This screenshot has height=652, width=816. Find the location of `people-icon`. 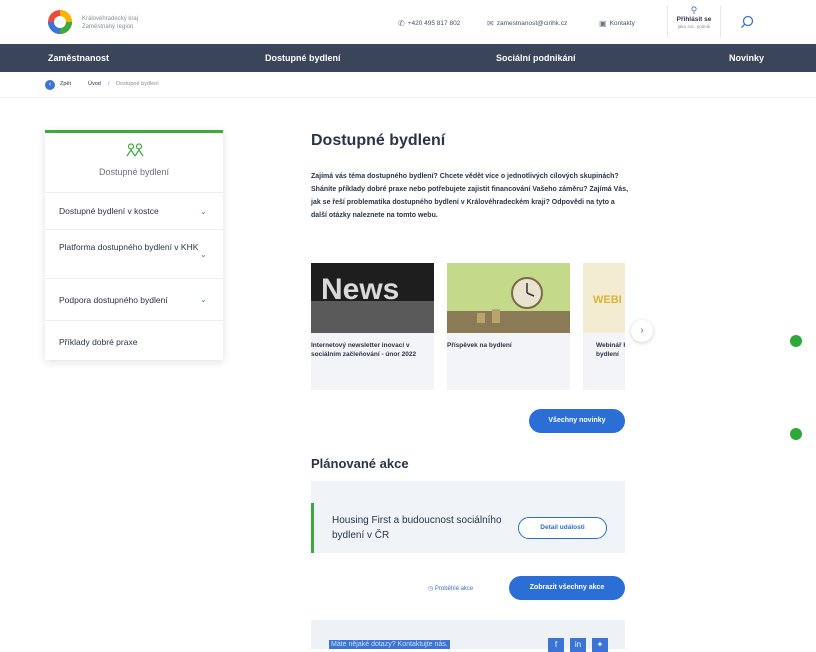

people-icon is located at coordinates (135, 150).